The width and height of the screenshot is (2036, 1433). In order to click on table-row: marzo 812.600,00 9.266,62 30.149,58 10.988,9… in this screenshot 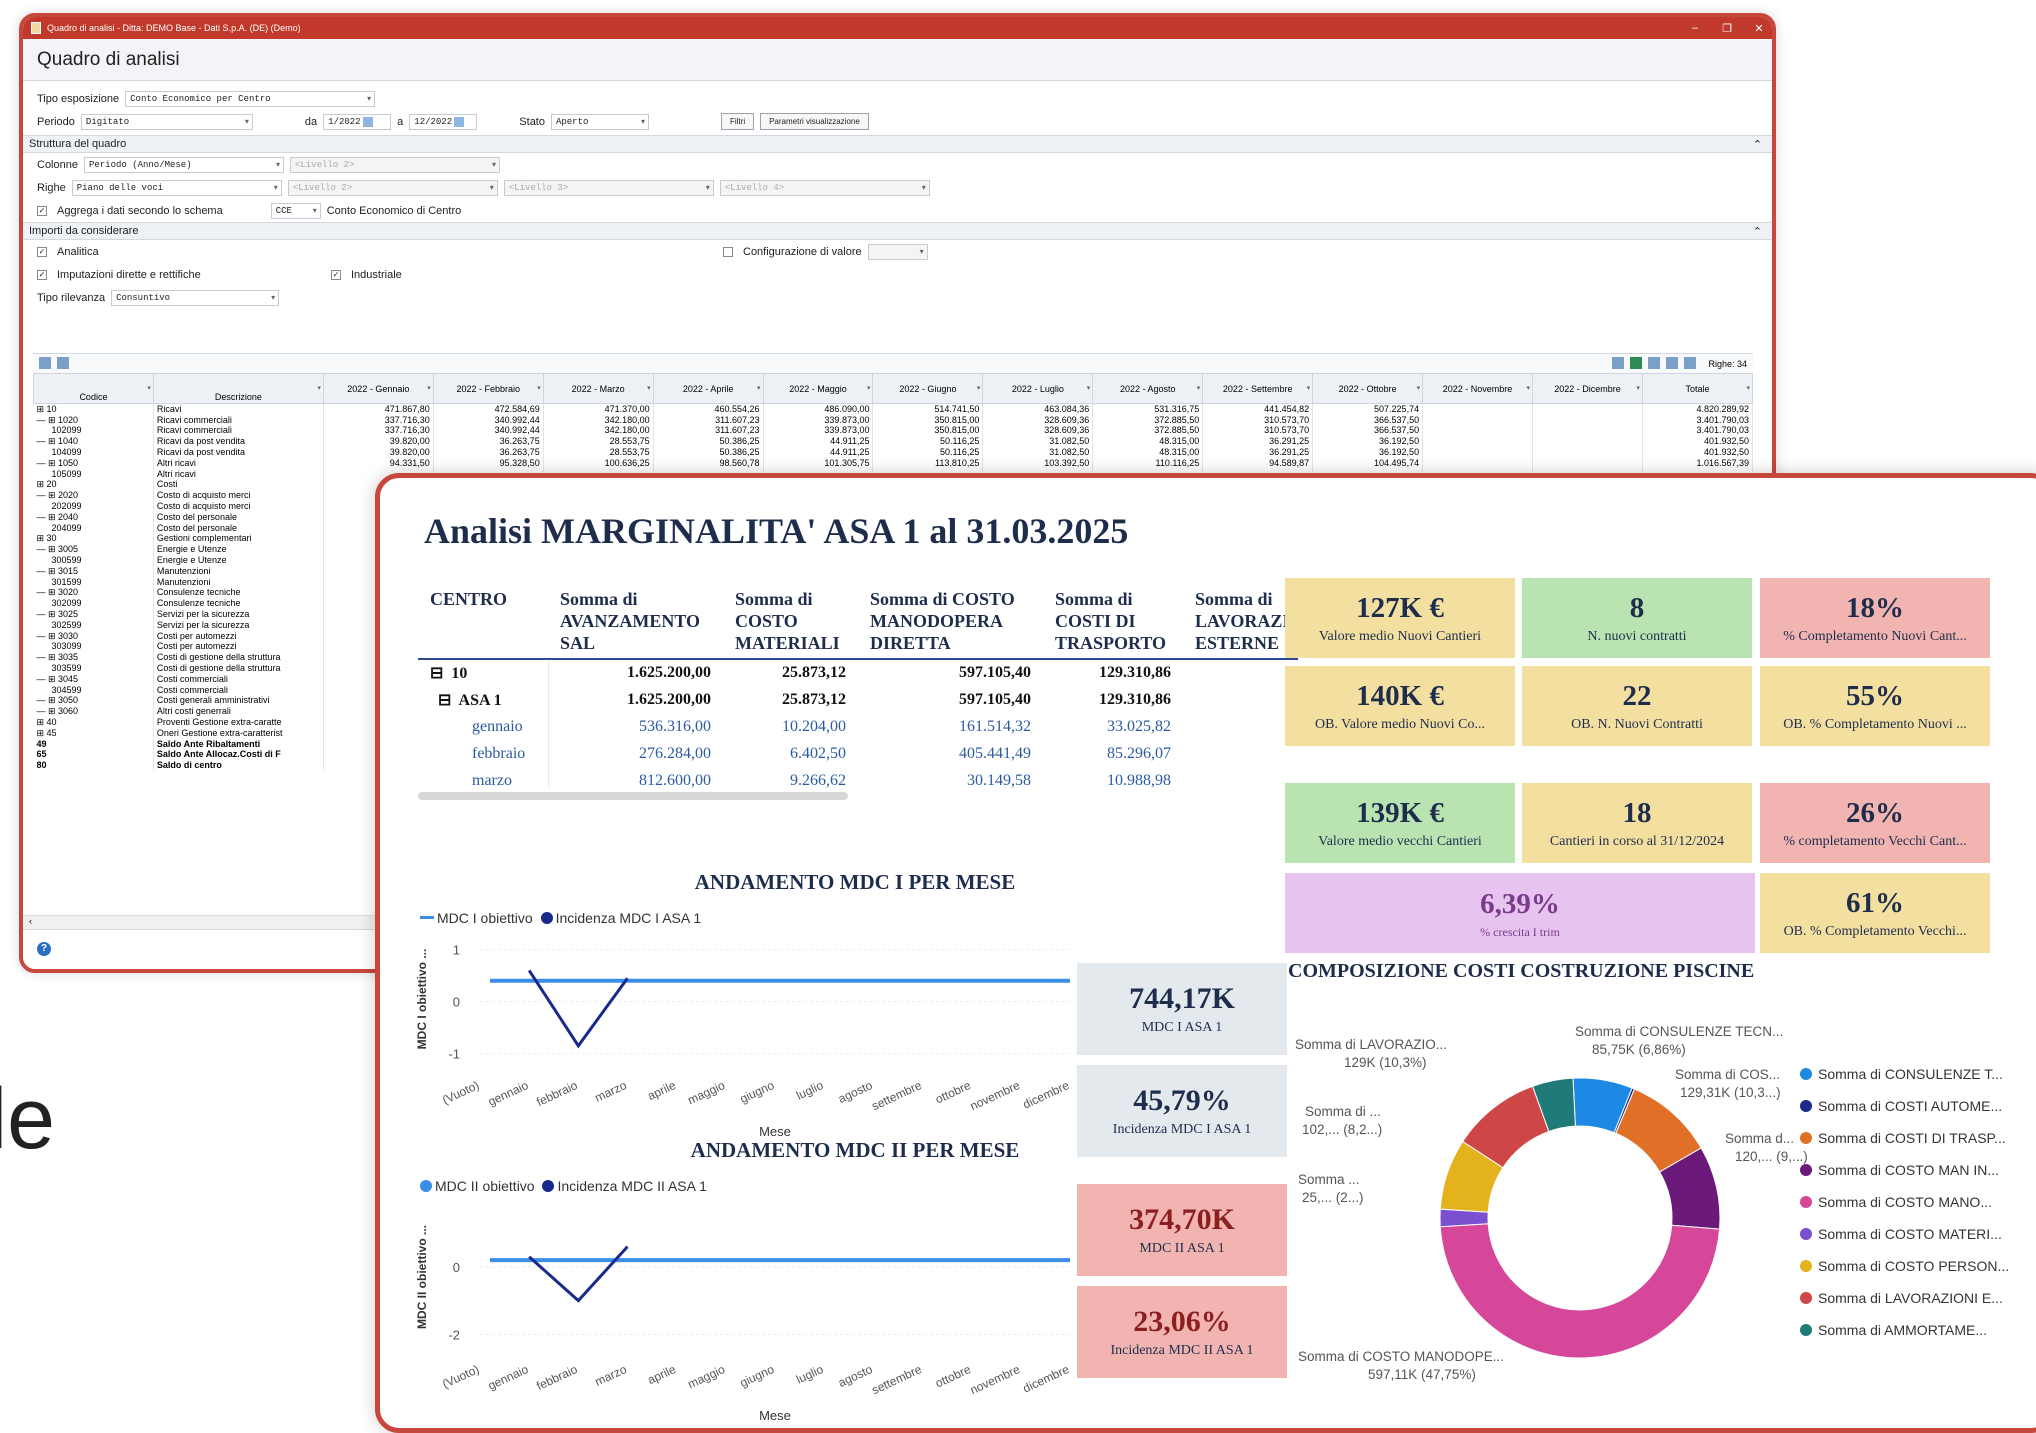, I will do `click(858, 777)`.